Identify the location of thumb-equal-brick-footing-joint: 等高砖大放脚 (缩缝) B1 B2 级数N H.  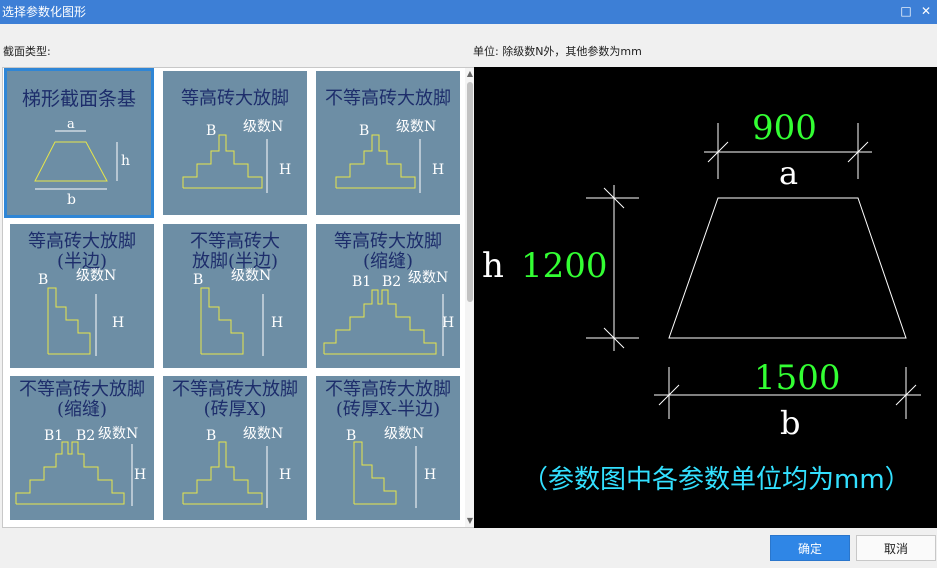
(388, 296).